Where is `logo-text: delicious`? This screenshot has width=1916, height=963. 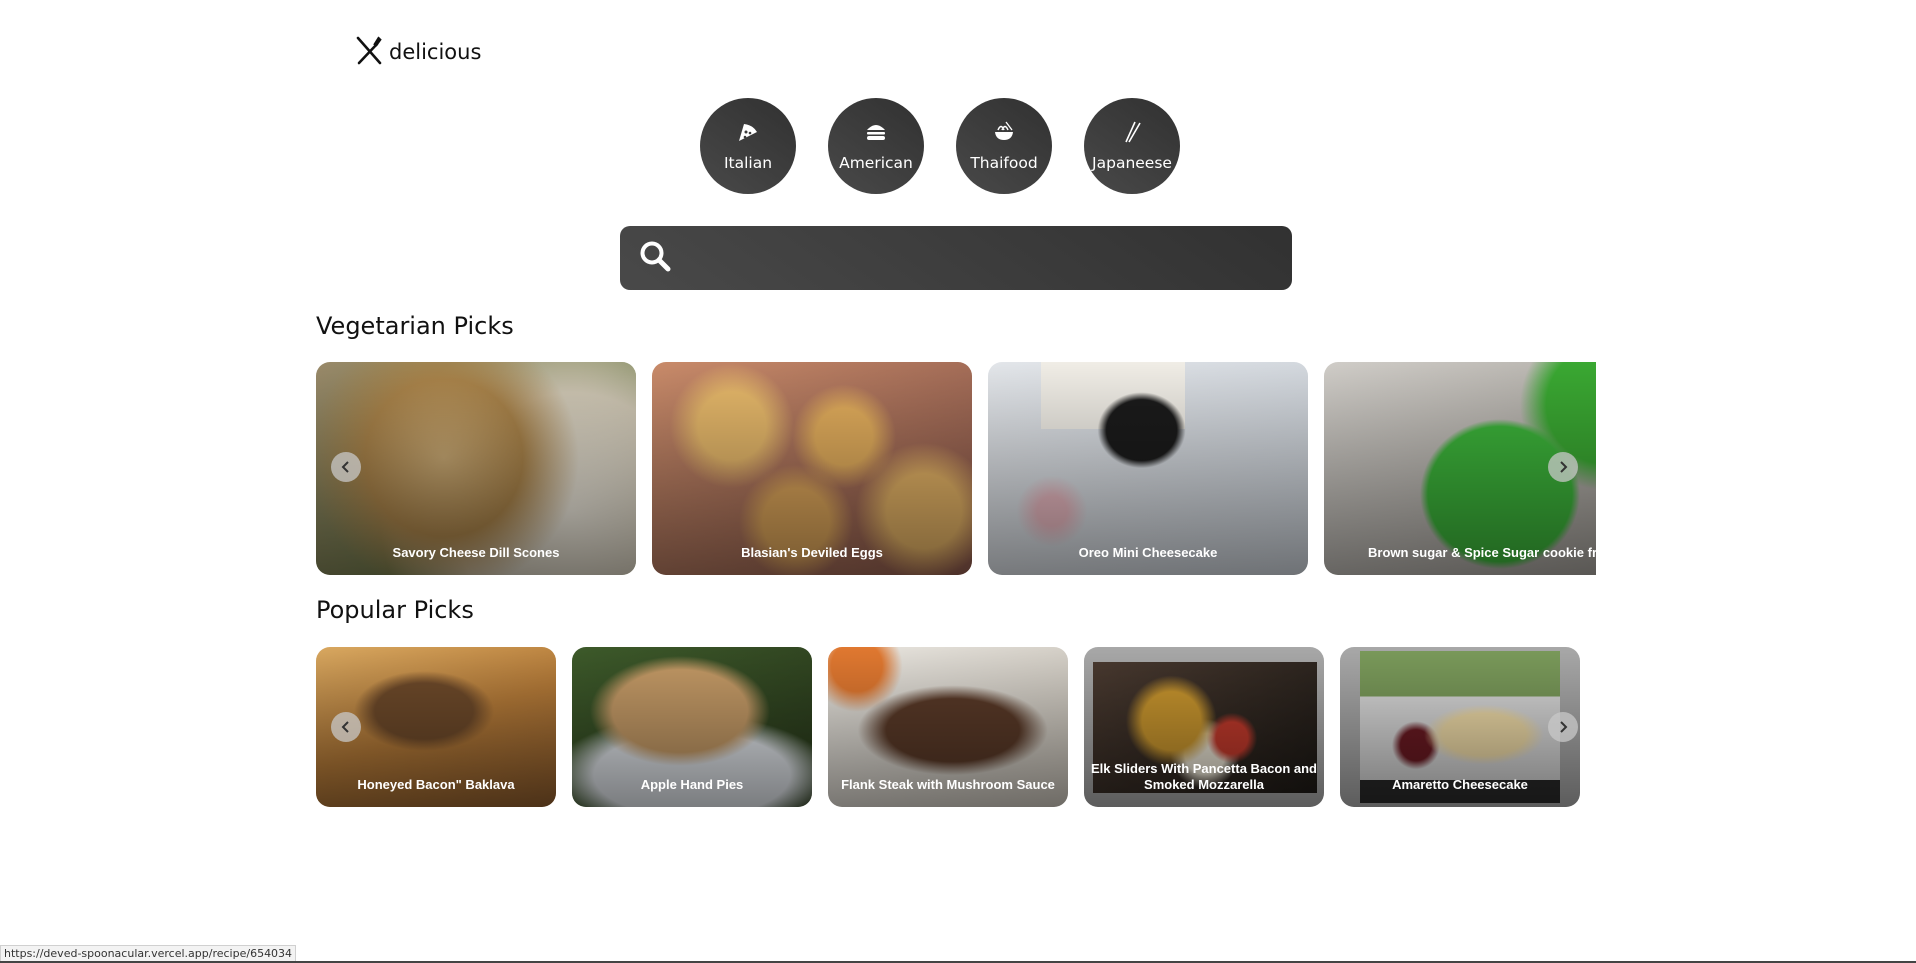
logo-text: delicious is located at coordinates (435, 52).